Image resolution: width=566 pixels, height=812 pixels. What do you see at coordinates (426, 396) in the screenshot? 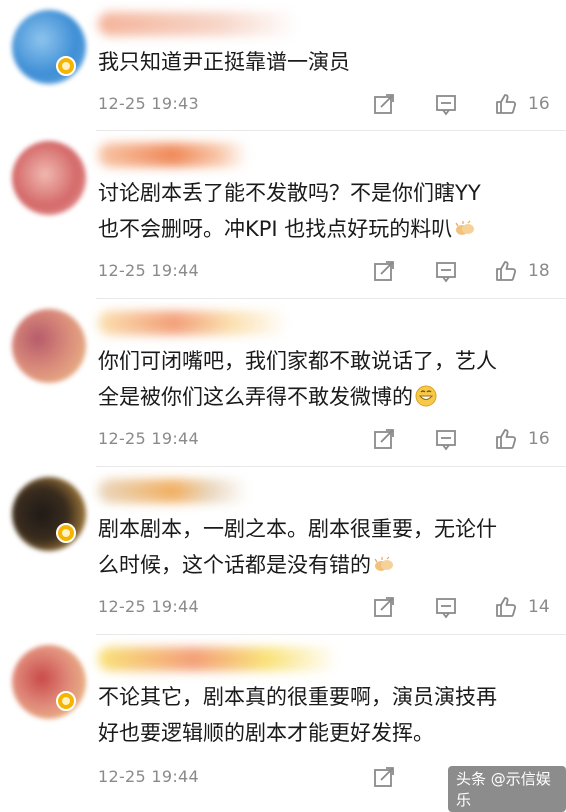
I see `grin-emoji-icon` at bounding box center [426, 396].